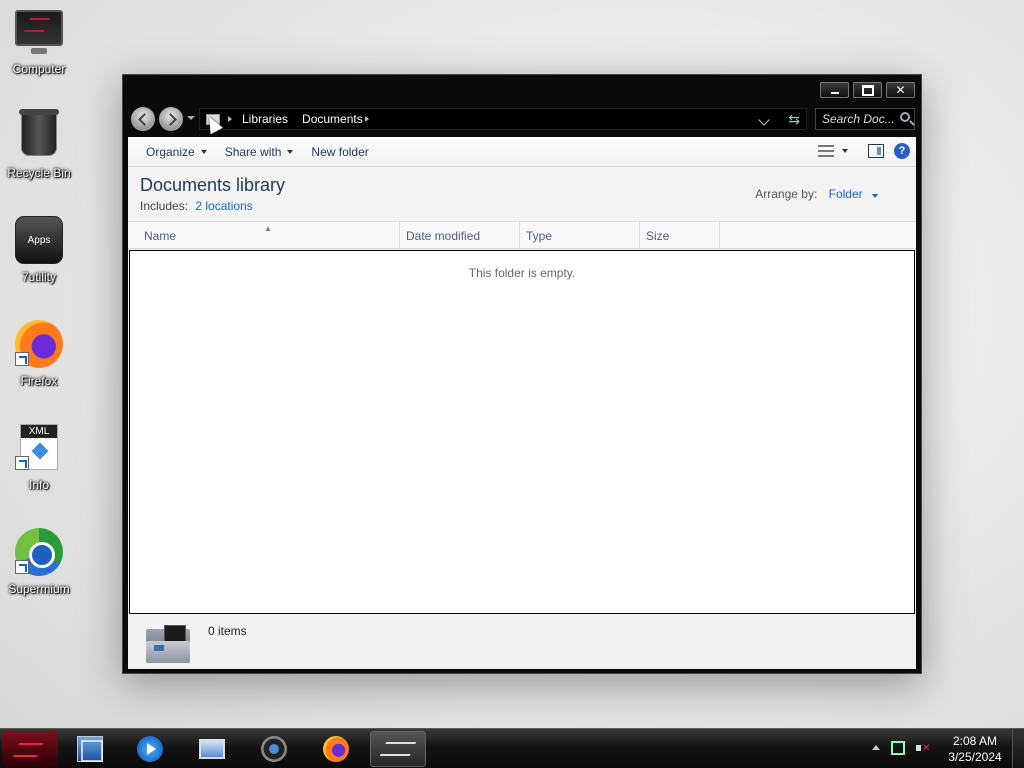 The image size is (1024, 768). I want to click on back-button, so click(143, 119).